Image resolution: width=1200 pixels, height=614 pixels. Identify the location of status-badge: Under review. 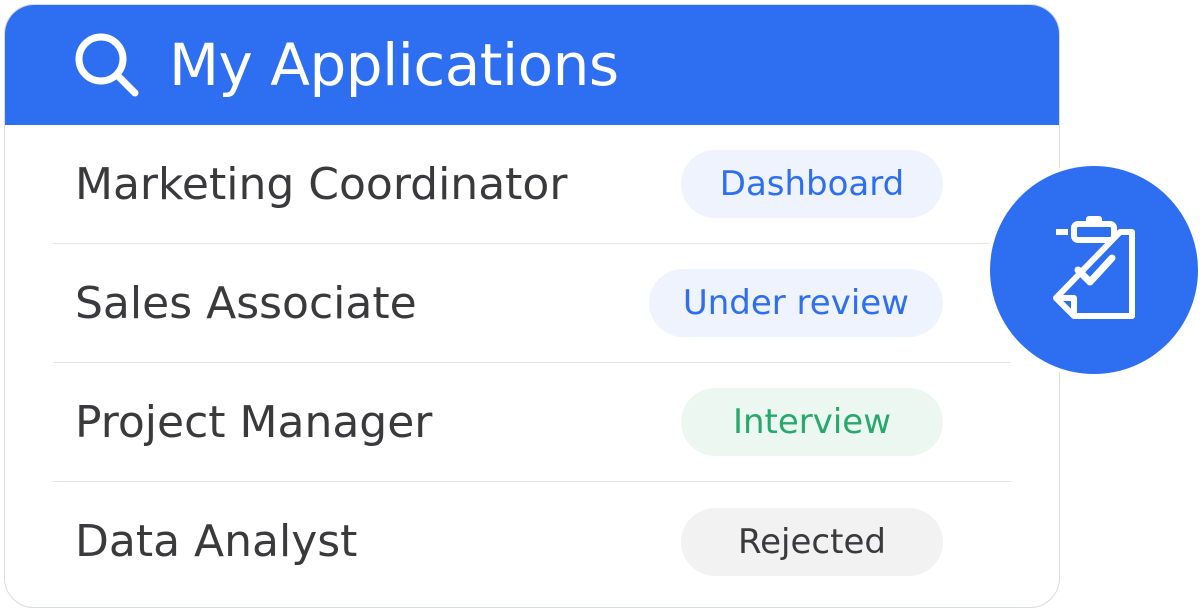
(795, 303).